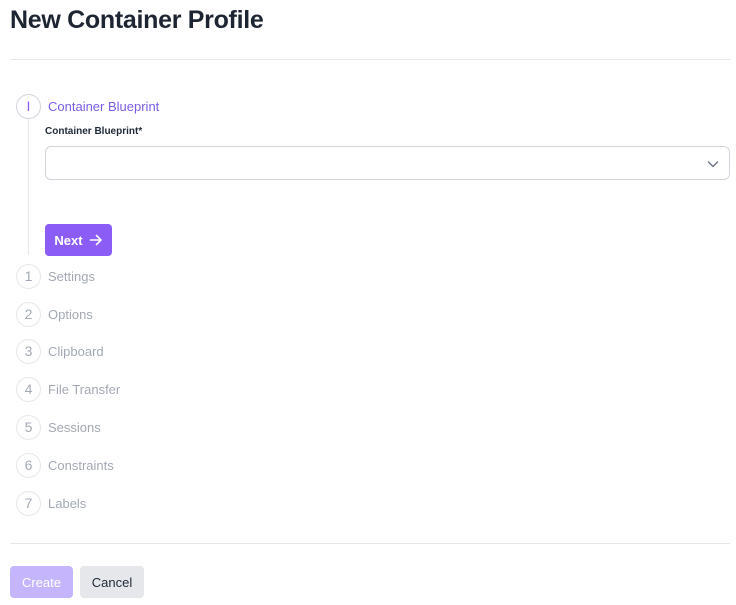 The height and width of the screenshot is (605, 736). I want to click on step-sessions: 5 Sessions, so click(58, 427).